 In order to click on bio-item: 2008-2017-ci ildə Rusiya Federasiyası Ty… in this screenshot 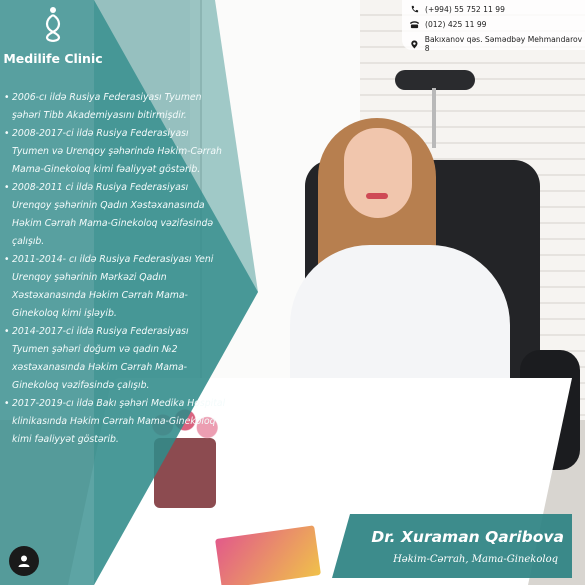, I will do `click(116, 152)`.